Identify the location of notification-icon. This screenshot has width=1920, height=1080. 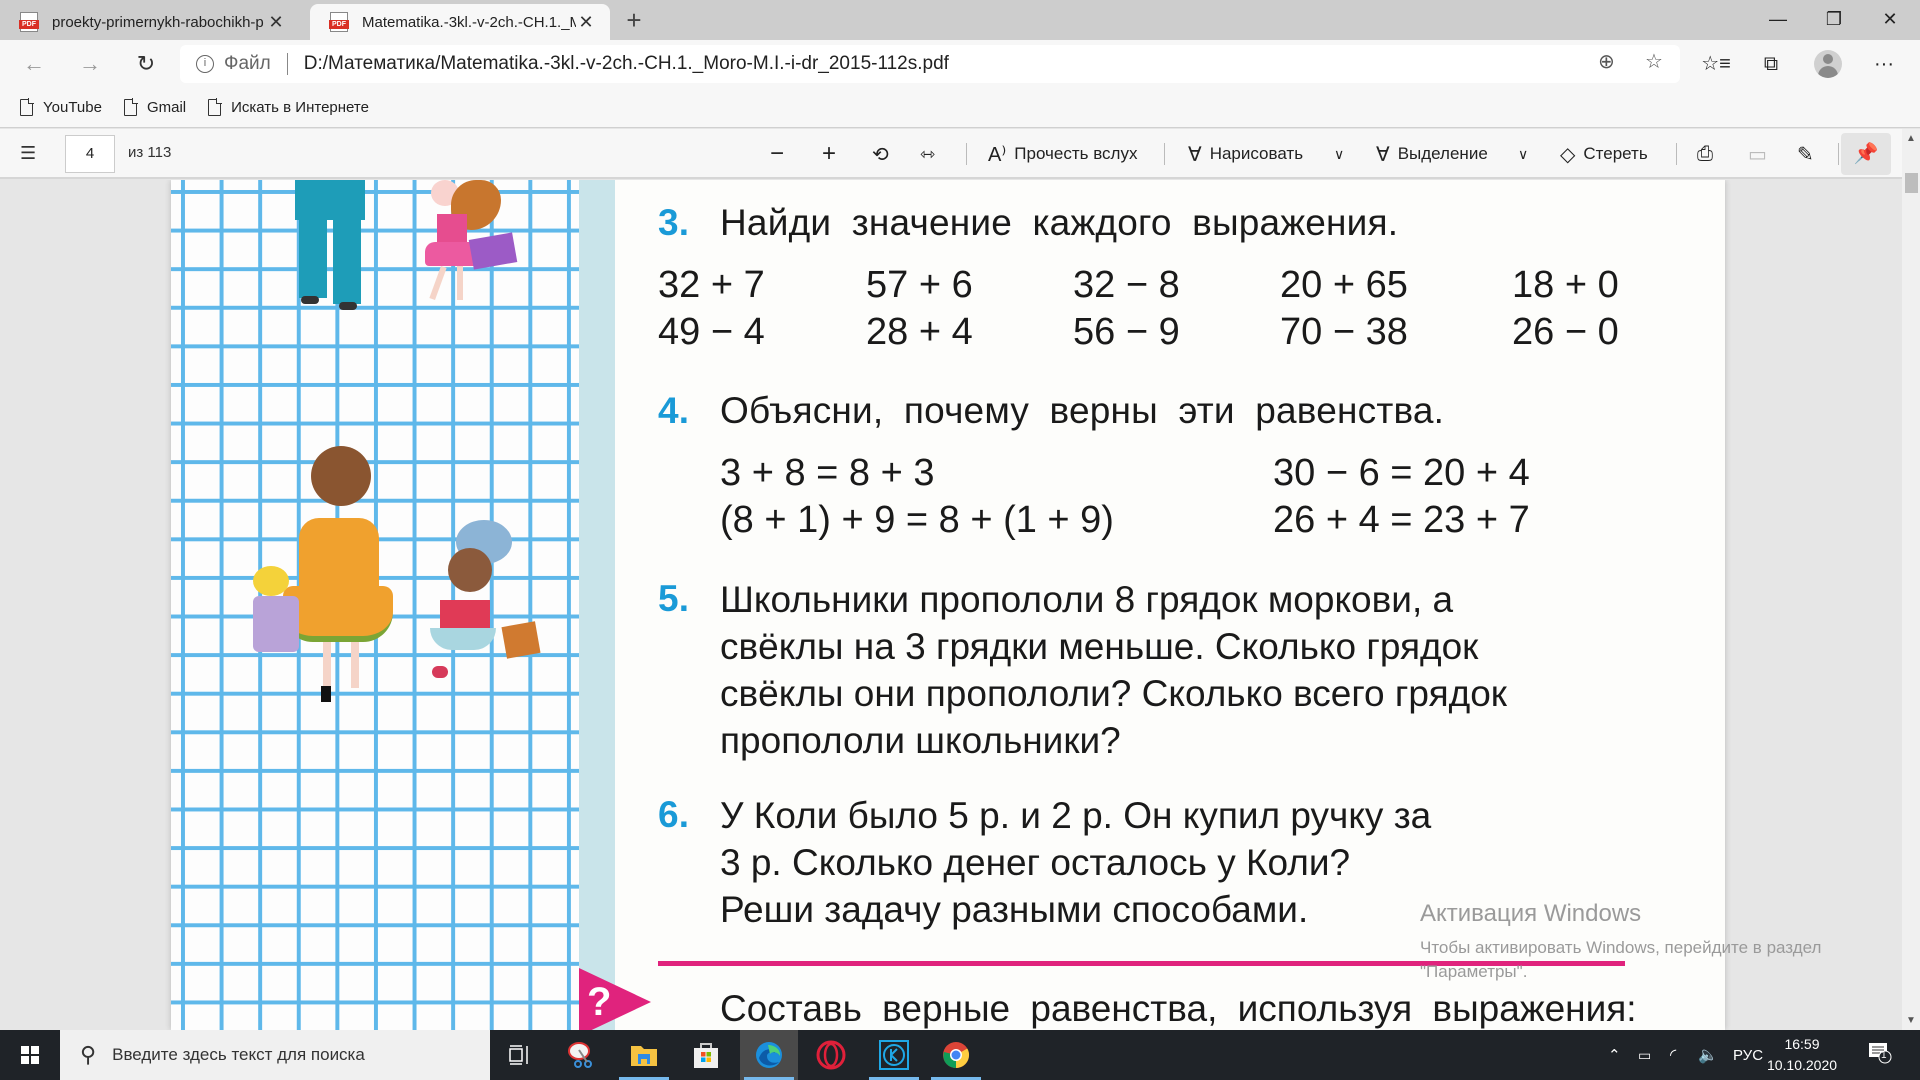
(1880, 1053).